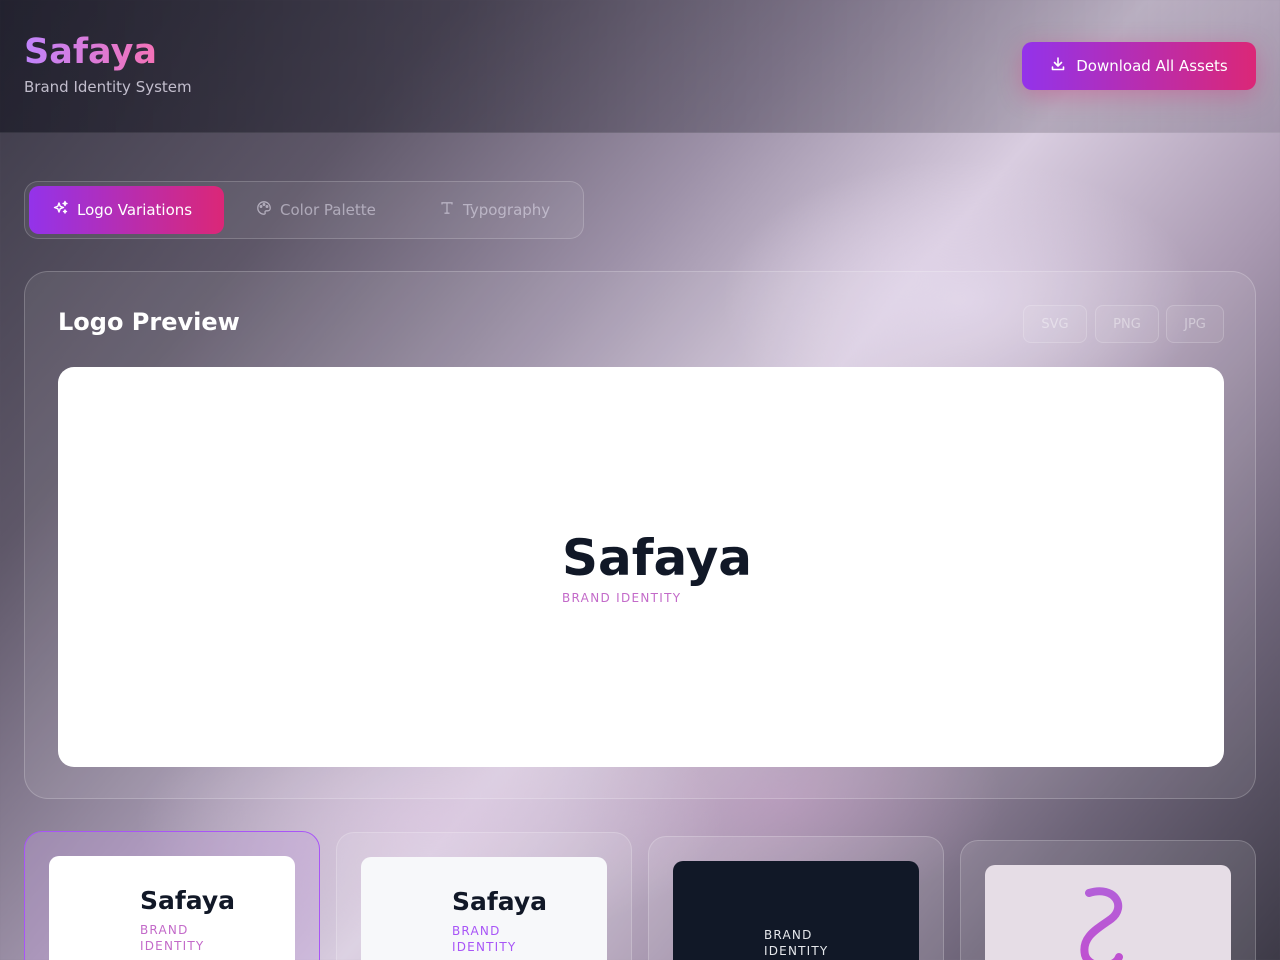 The height and width of the screenshot is (960, 1280). Describe the element at coordinates (149, 322) in the screenshot. I see `preview-title: Logo Preview` at that location.